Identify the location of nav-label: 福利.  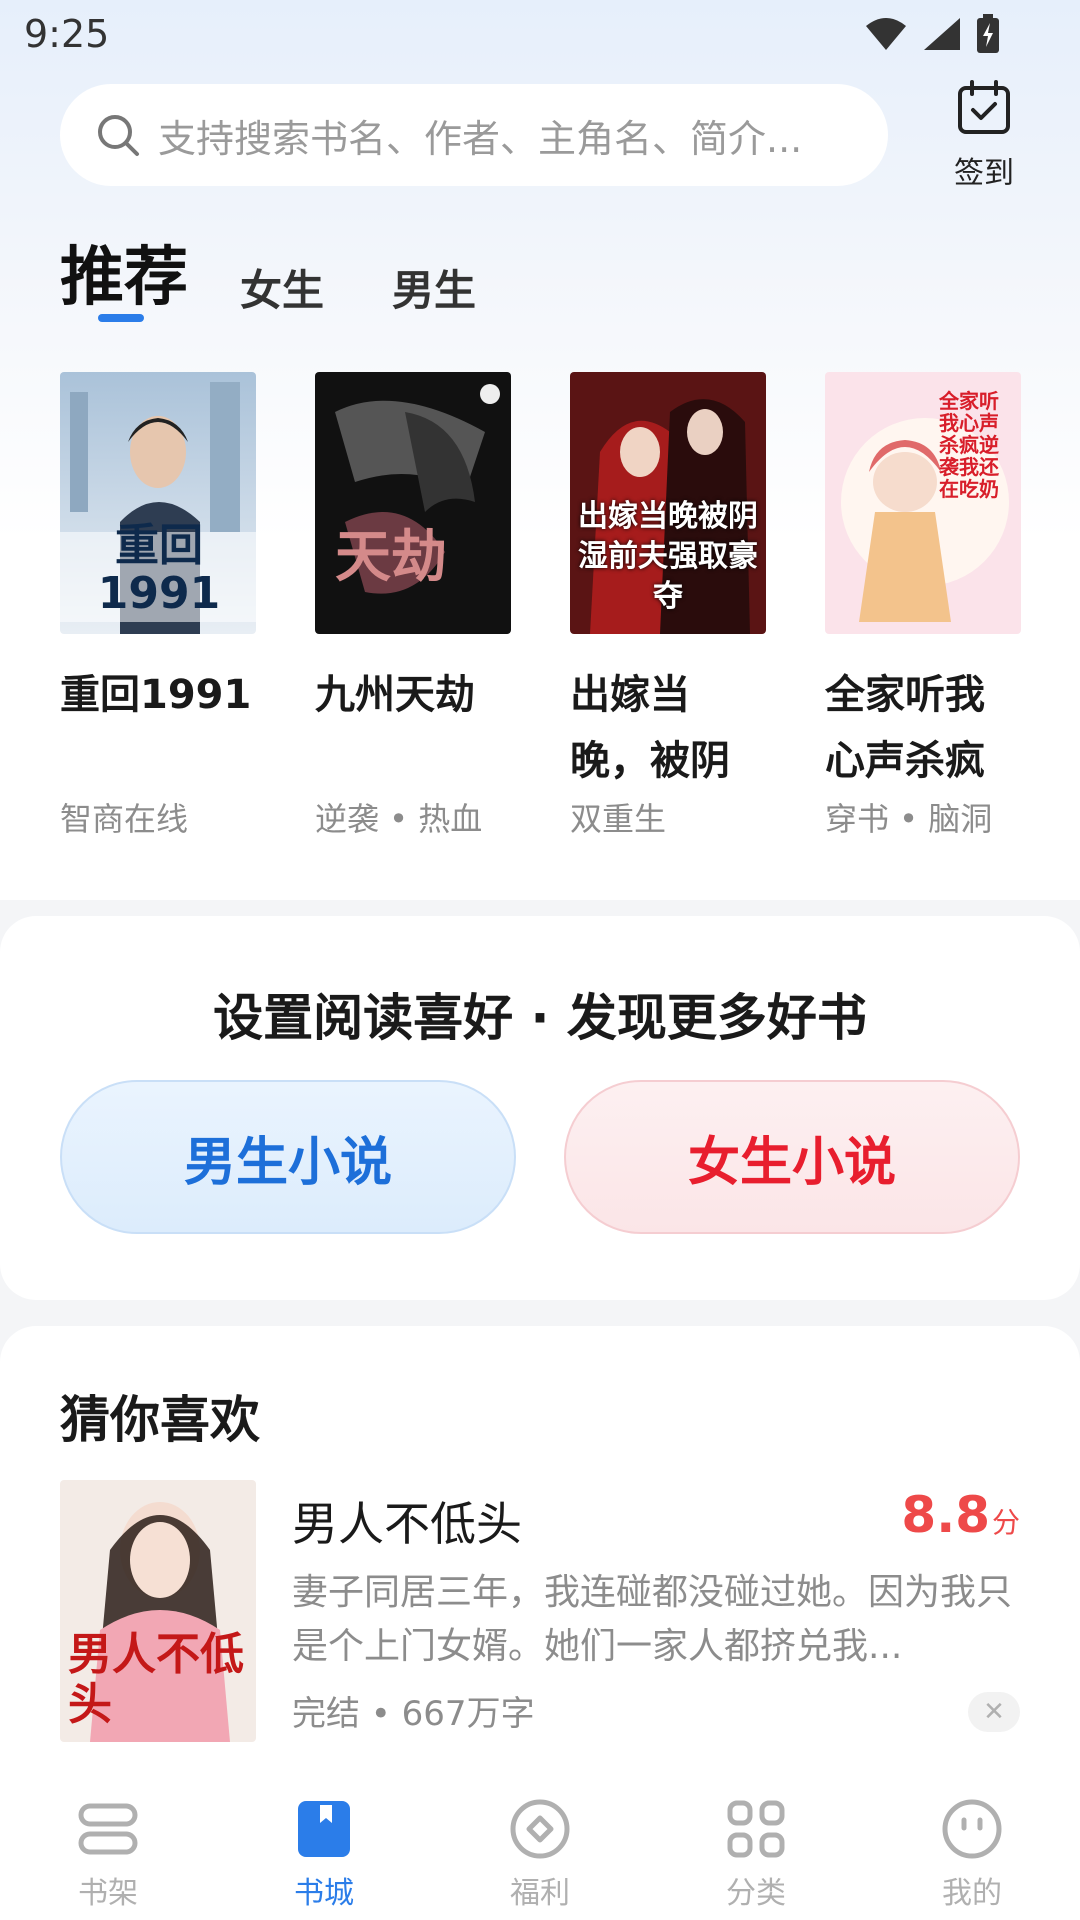
(540, 1893).